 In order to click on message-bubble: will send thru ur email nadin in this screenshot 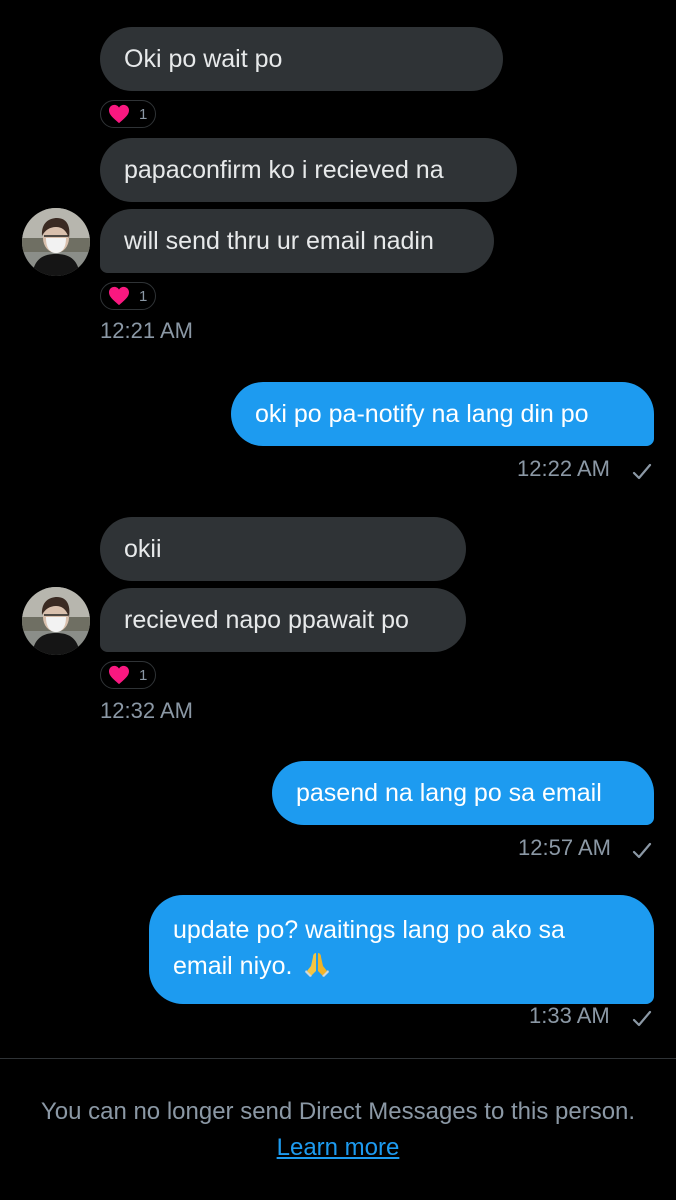, I will do `click(297, 241)`.